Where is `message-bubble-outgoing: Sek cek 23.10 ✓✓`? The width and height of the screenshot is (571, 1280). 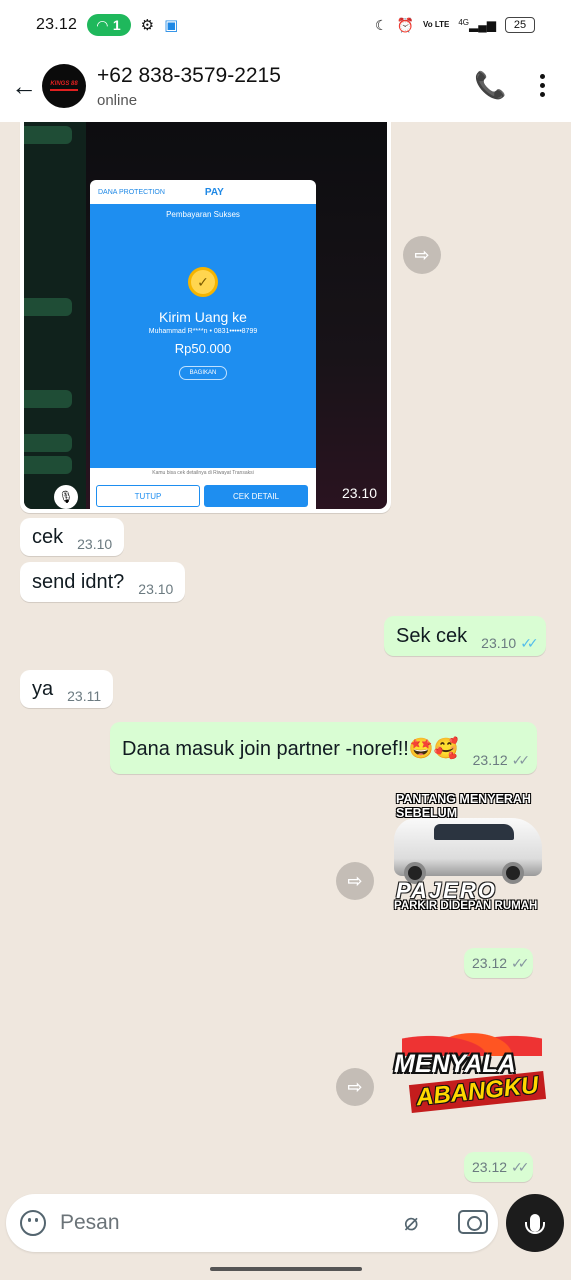
message-bubble-outgoing: Sek cek 23.10 ✓✓ is located at coordinates (465, 636).